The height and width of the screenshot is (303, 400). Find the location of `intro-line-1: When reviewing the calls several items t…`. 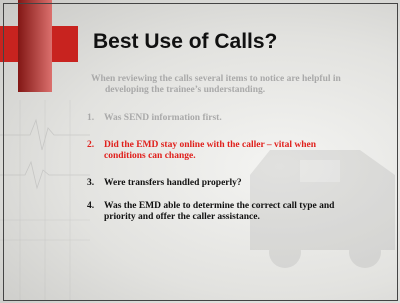

intro-line-1: When reviewing the calls several items t… is located at coordinates (216, 79).